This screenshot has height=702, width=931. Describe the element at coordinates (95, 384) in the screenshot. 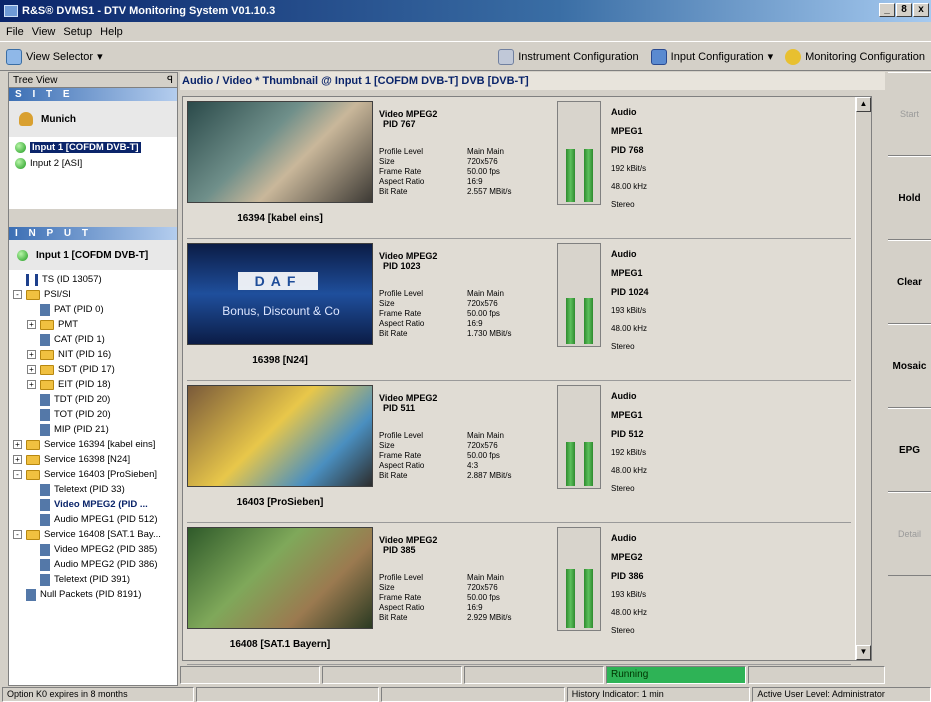

I see `tree-node: + EIT (PID 18)` at that location.